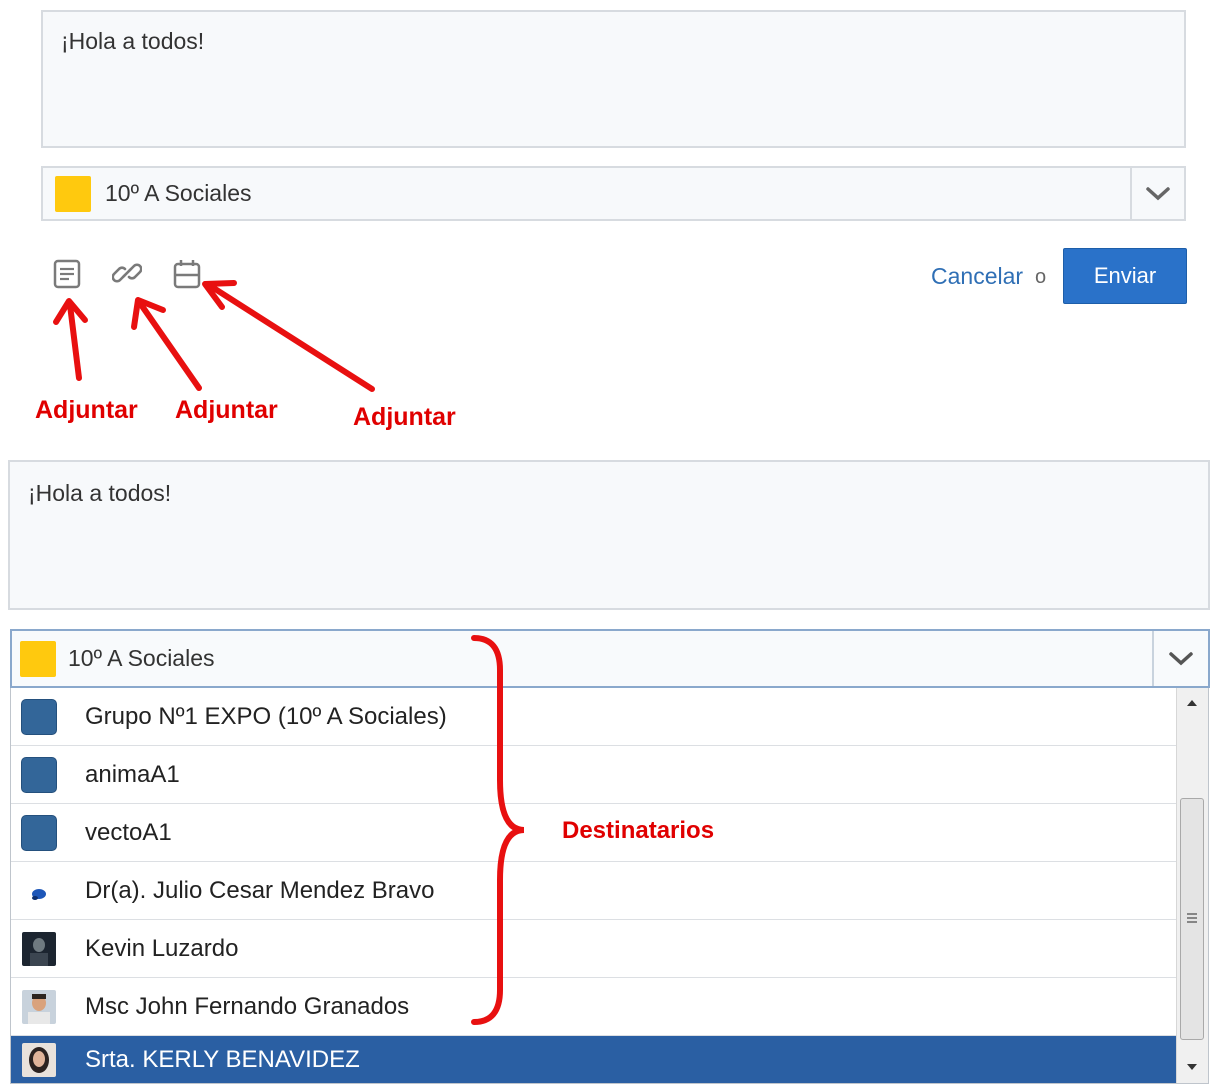 The image size is (1219, 1084). What do you see at coordinates (638, 830) in the screenshot?
I see `annotation-recipients: Destinatarios` at bounding box center [638, 830].